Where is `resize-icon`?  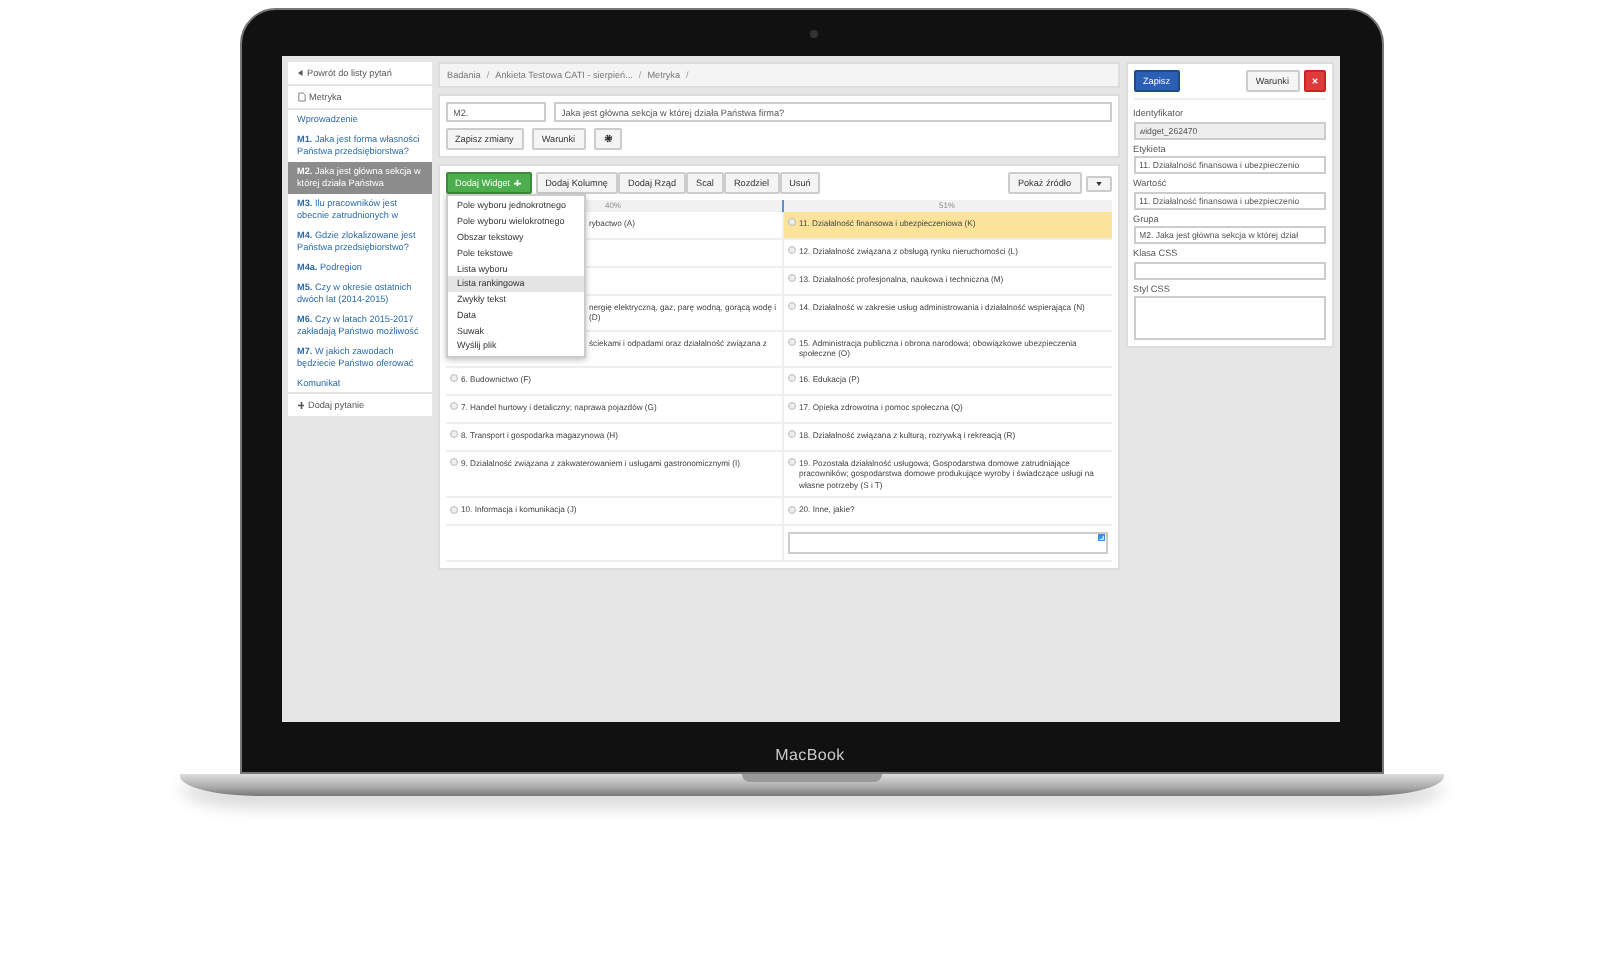
resize-icon is located at coordinates (1101, 538).